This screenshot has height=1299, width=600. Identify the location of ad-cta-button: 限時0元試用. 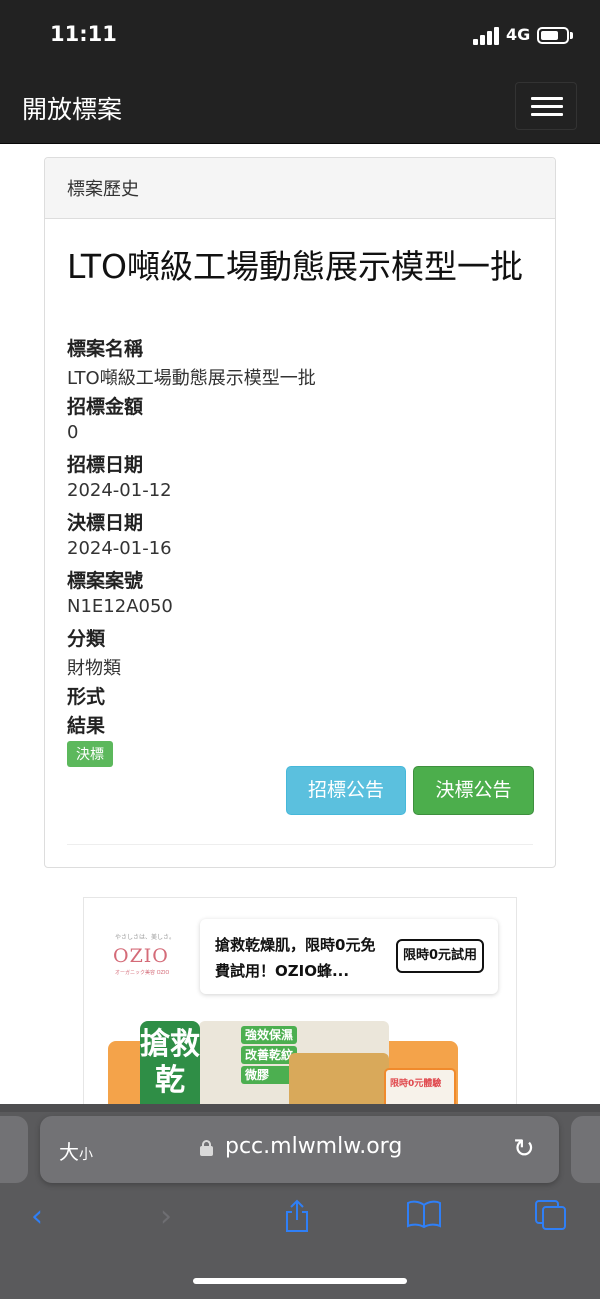
(440, 956).